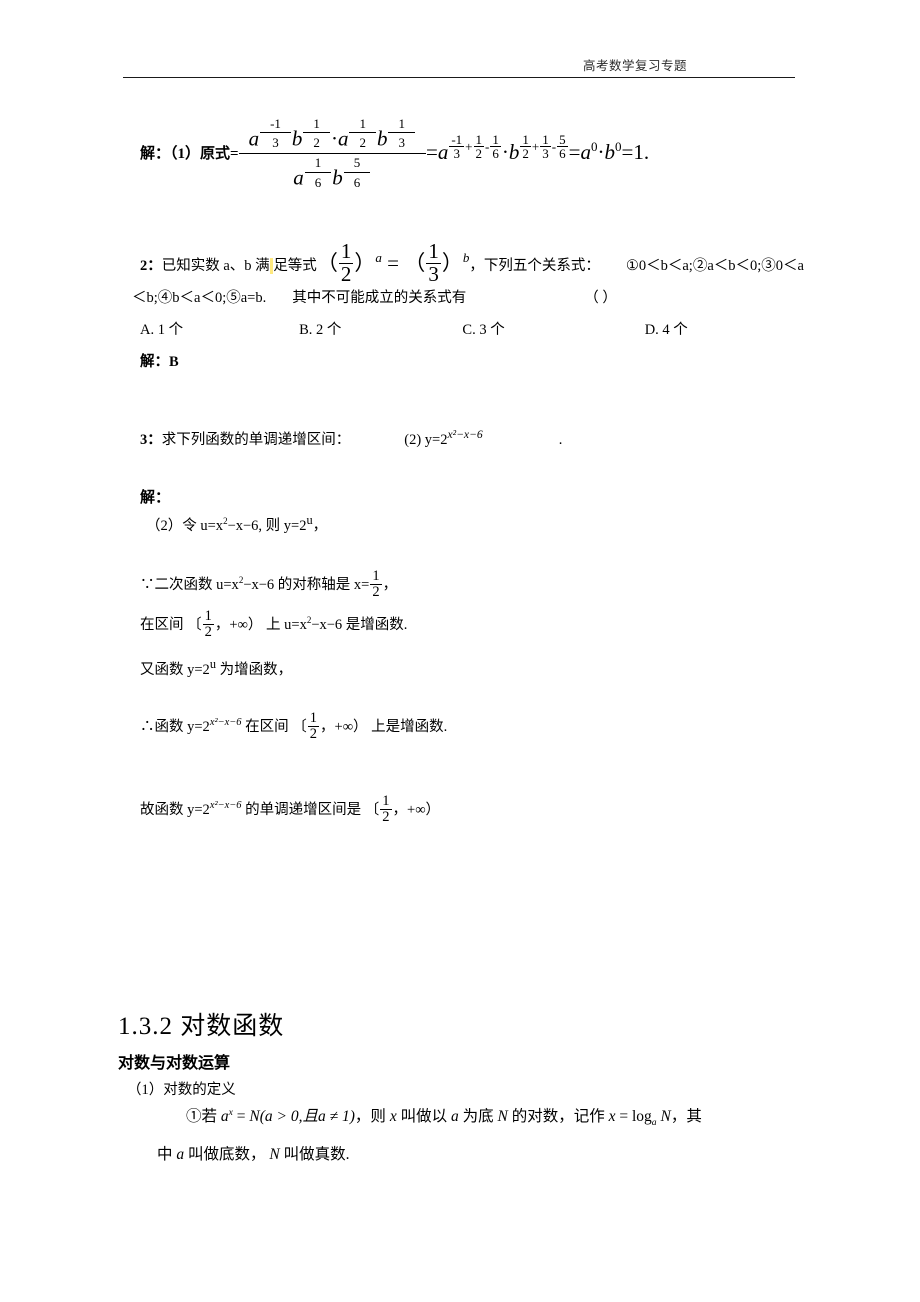  I want to click on problem3-exponent: x²−x−6, so click(465, 435).